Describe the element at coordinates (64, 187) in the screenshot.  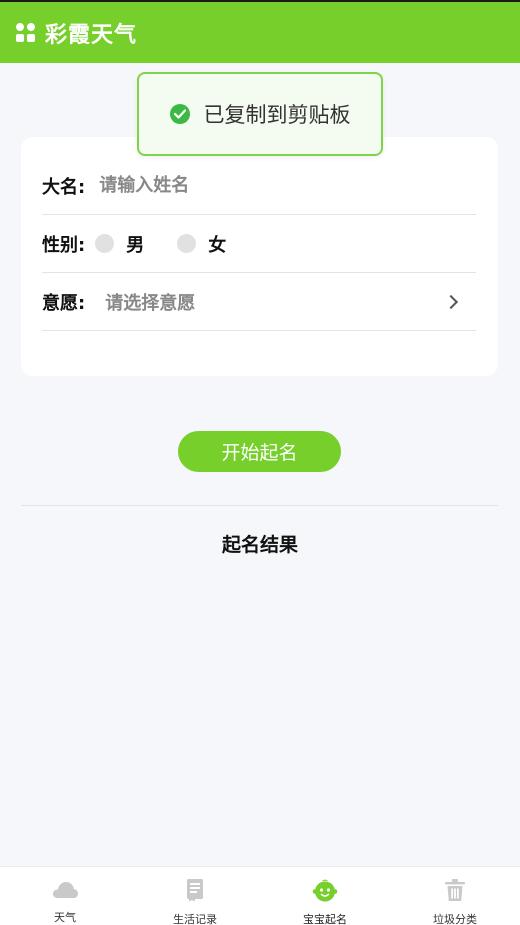
I see `name-label: 大名:` at that location.